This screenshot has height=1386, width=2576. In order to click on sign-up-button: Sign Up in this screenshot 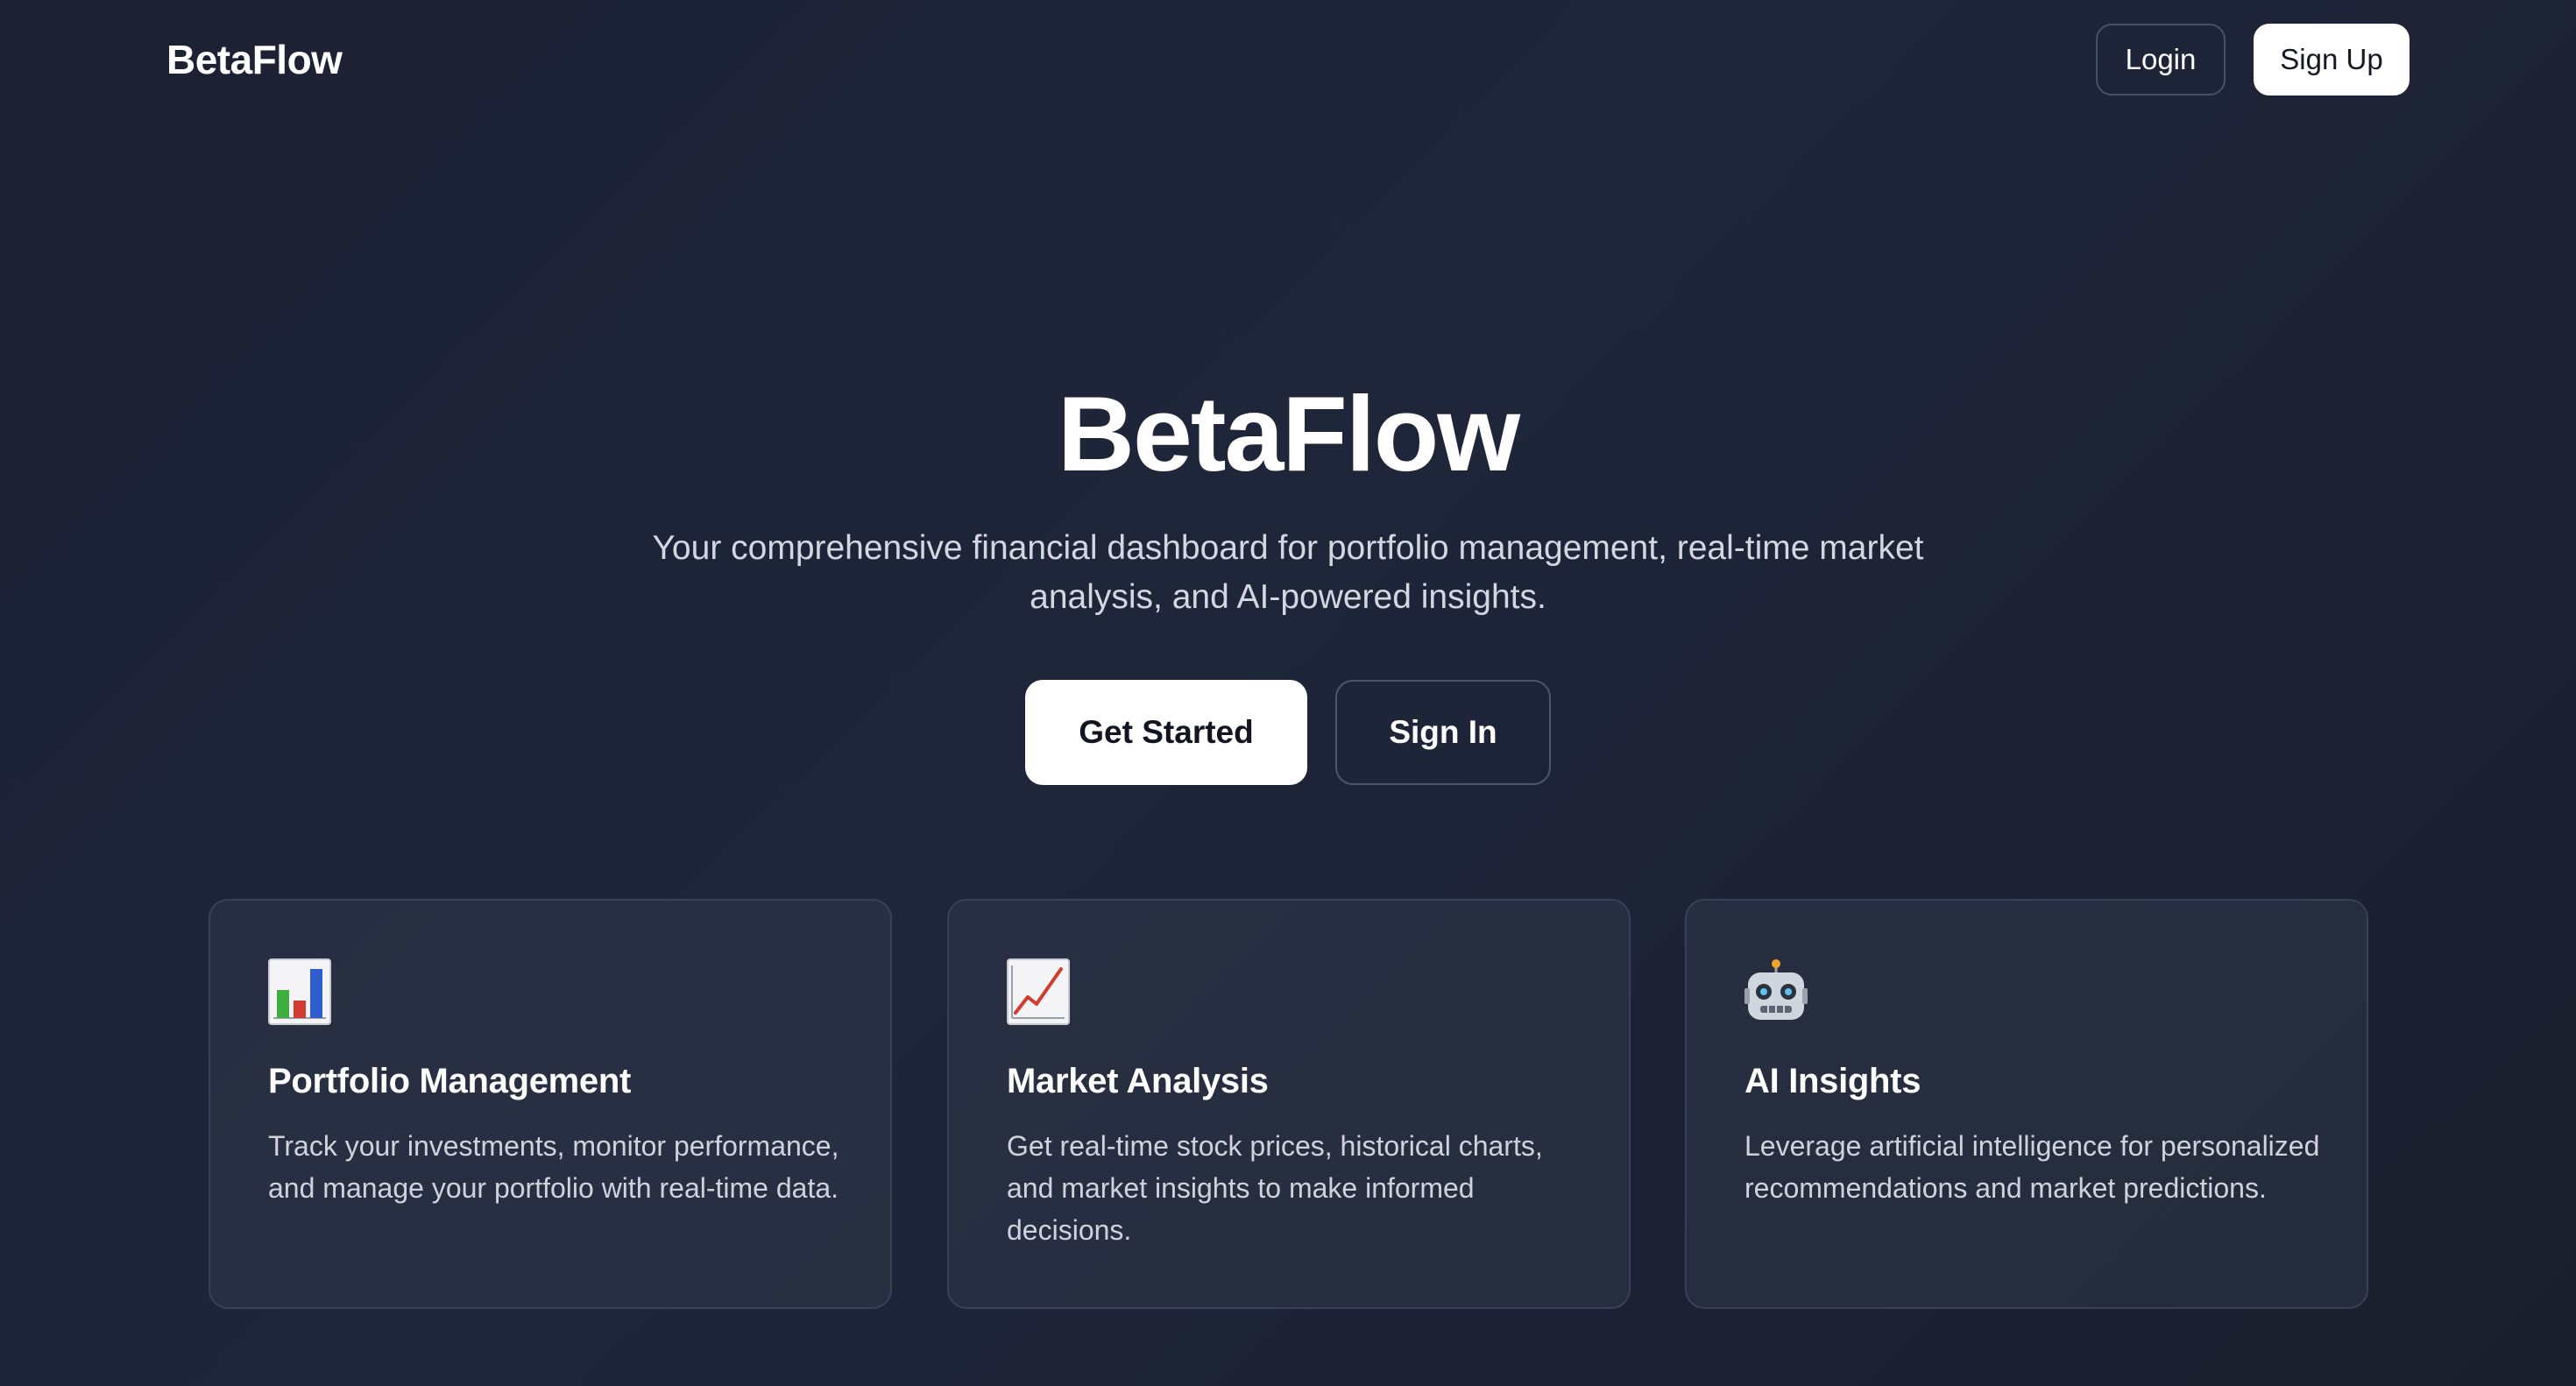, I will do `click(2332, 59)`.